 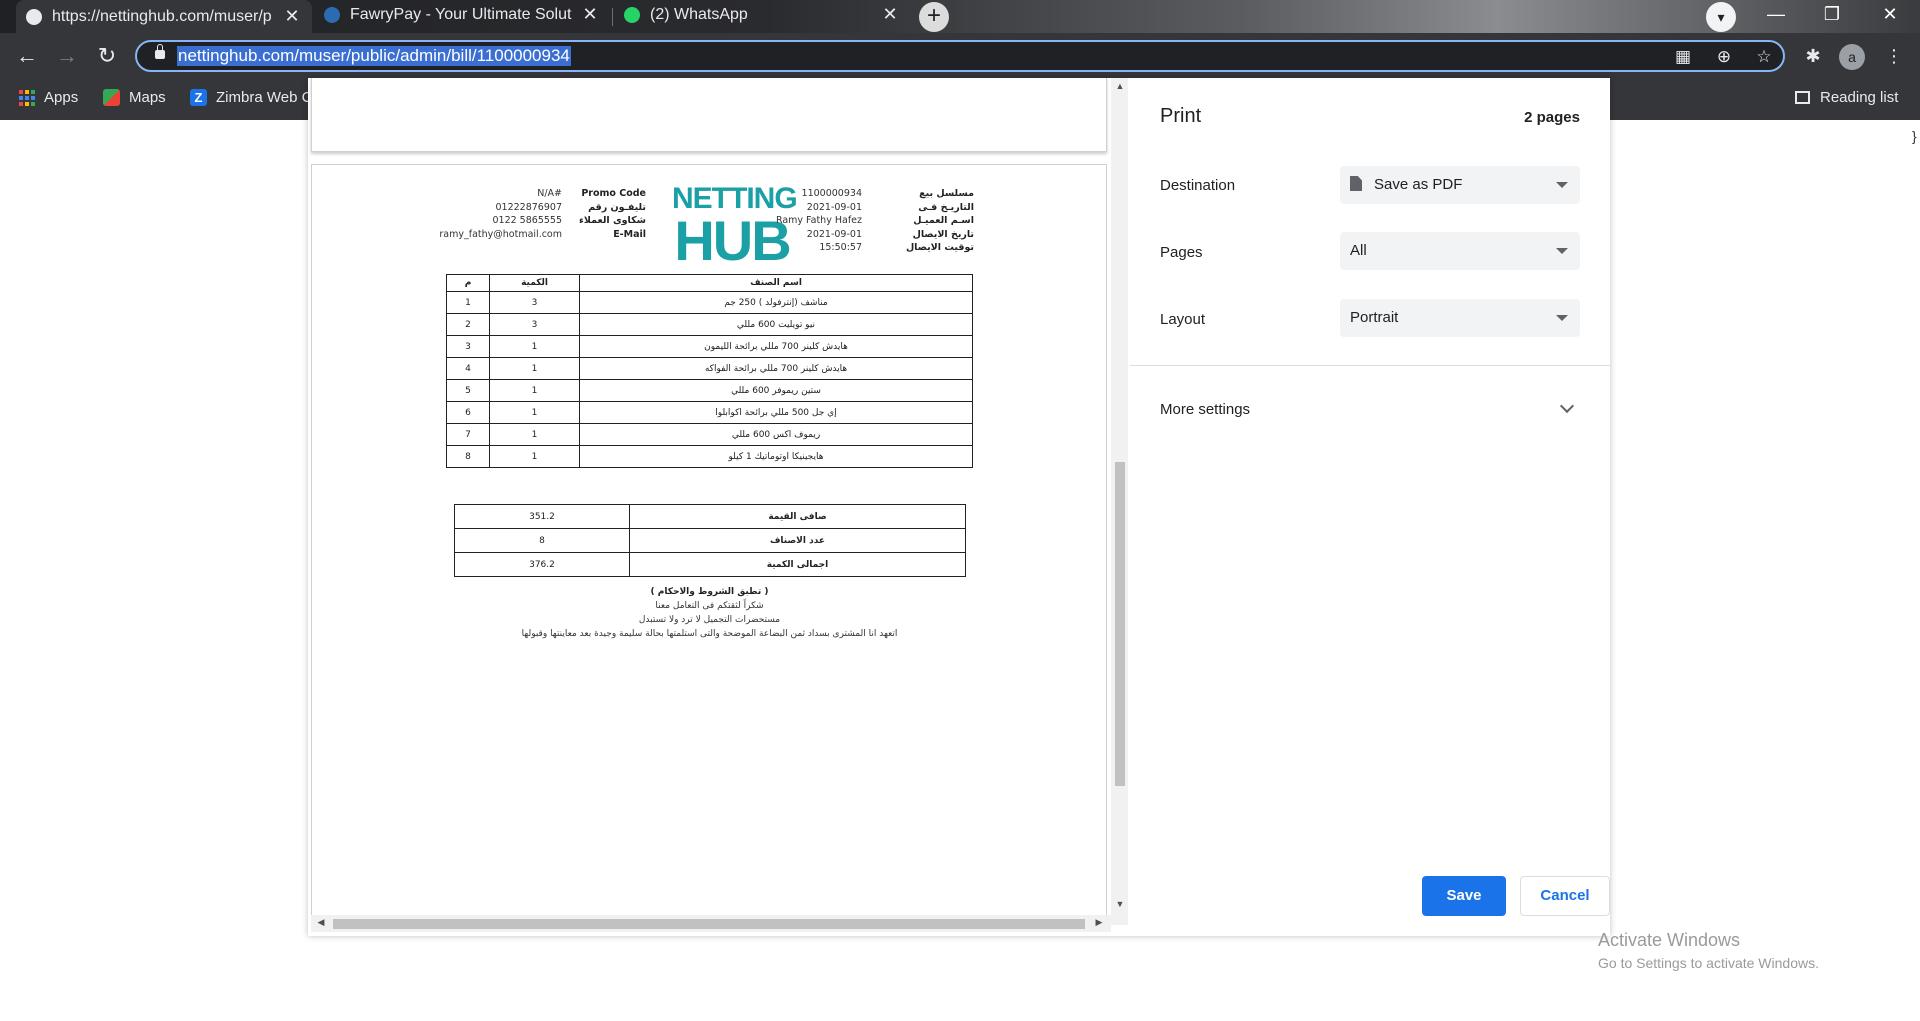 I want to click on profile-avatar: a, so click(x=1852, y=57).